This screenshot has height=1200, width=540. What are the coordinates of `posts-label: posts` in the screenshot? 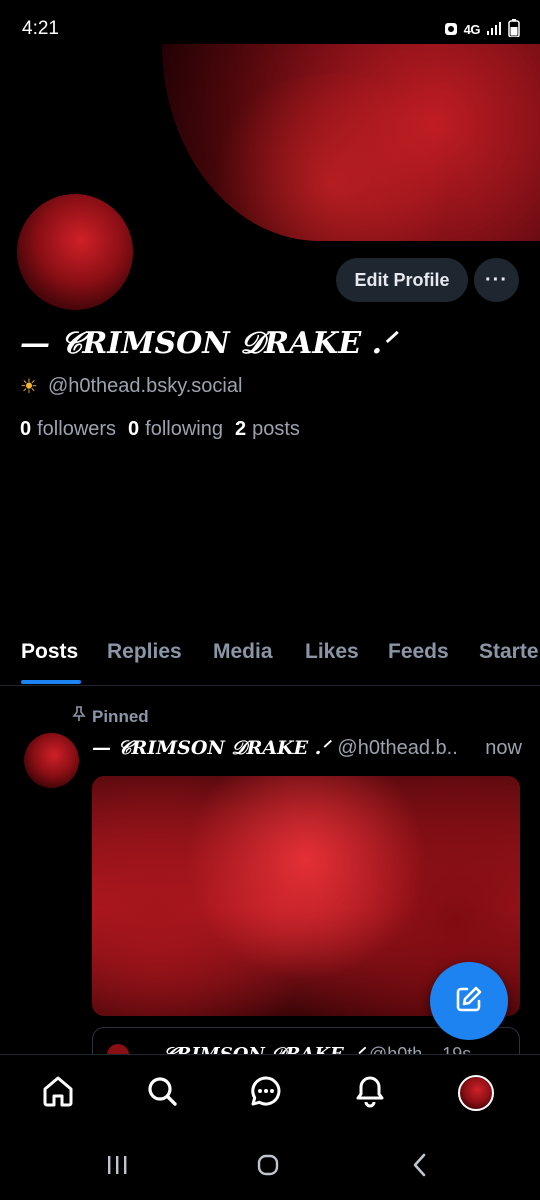 It's located at (276, 429).